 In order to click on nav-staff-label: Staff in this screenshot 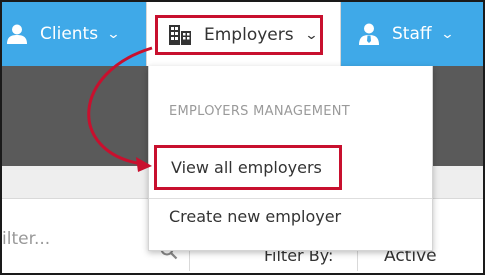, I will do `click(412, 34)`.